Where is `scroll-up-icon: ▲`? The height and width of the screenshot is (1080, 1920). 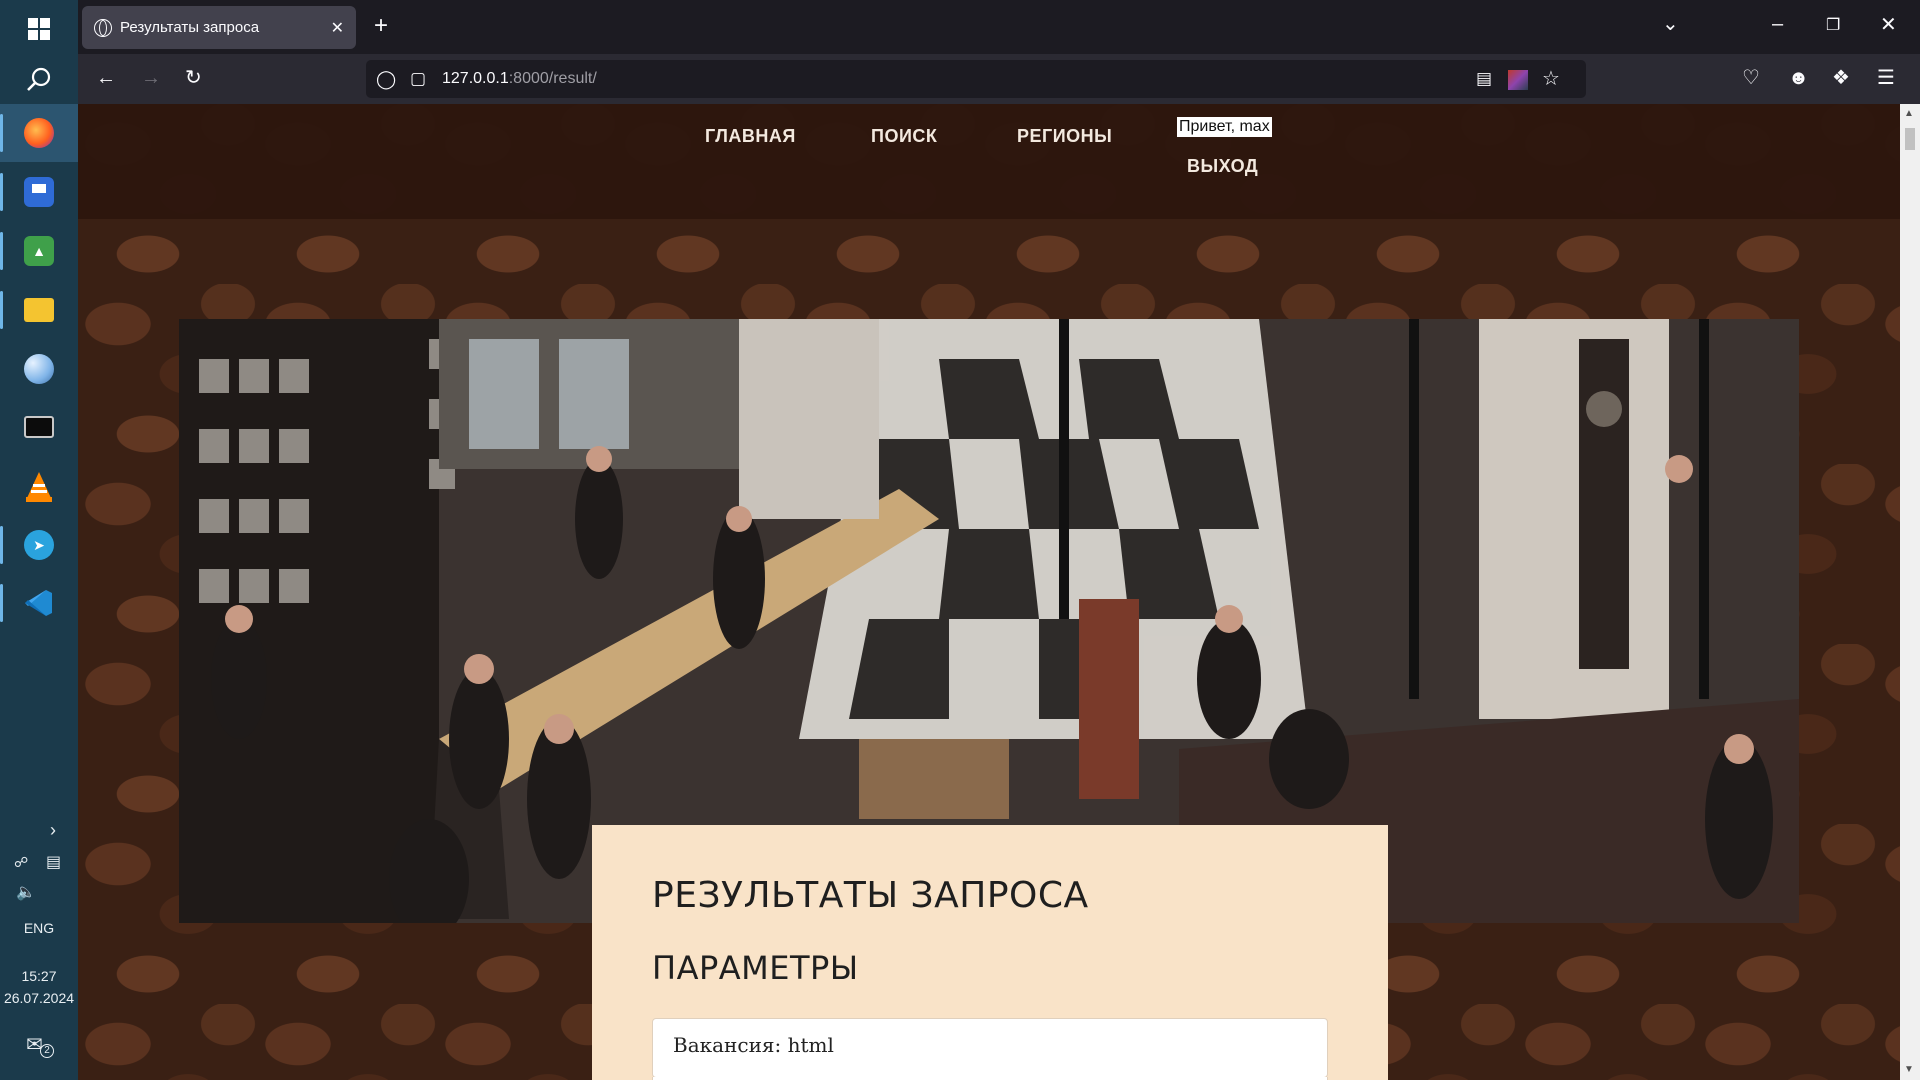
scroll-up-icon: ▲ is located at coordinates (1909, 113).